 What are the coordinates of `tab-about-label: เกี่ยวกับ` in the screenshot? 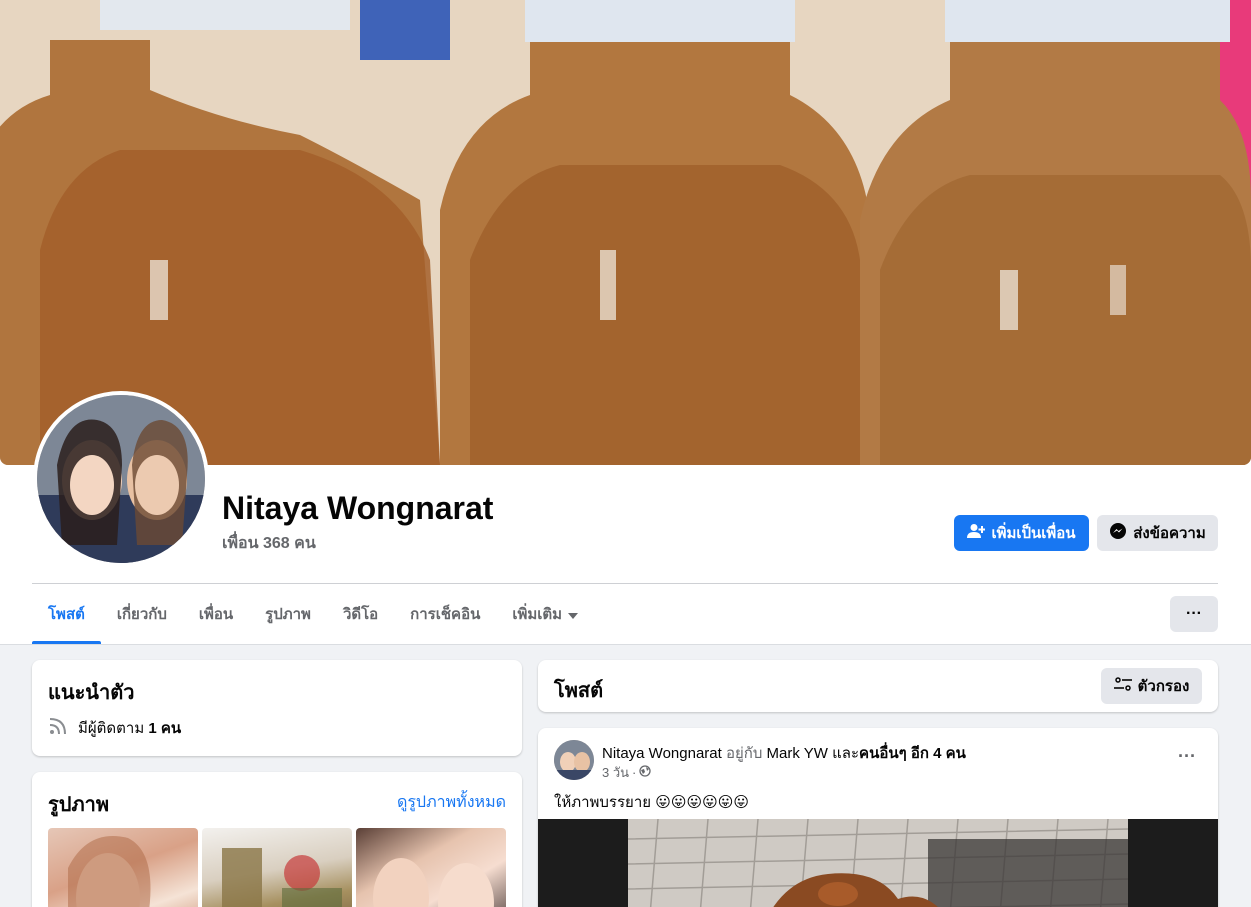 It's located at (141, 614).